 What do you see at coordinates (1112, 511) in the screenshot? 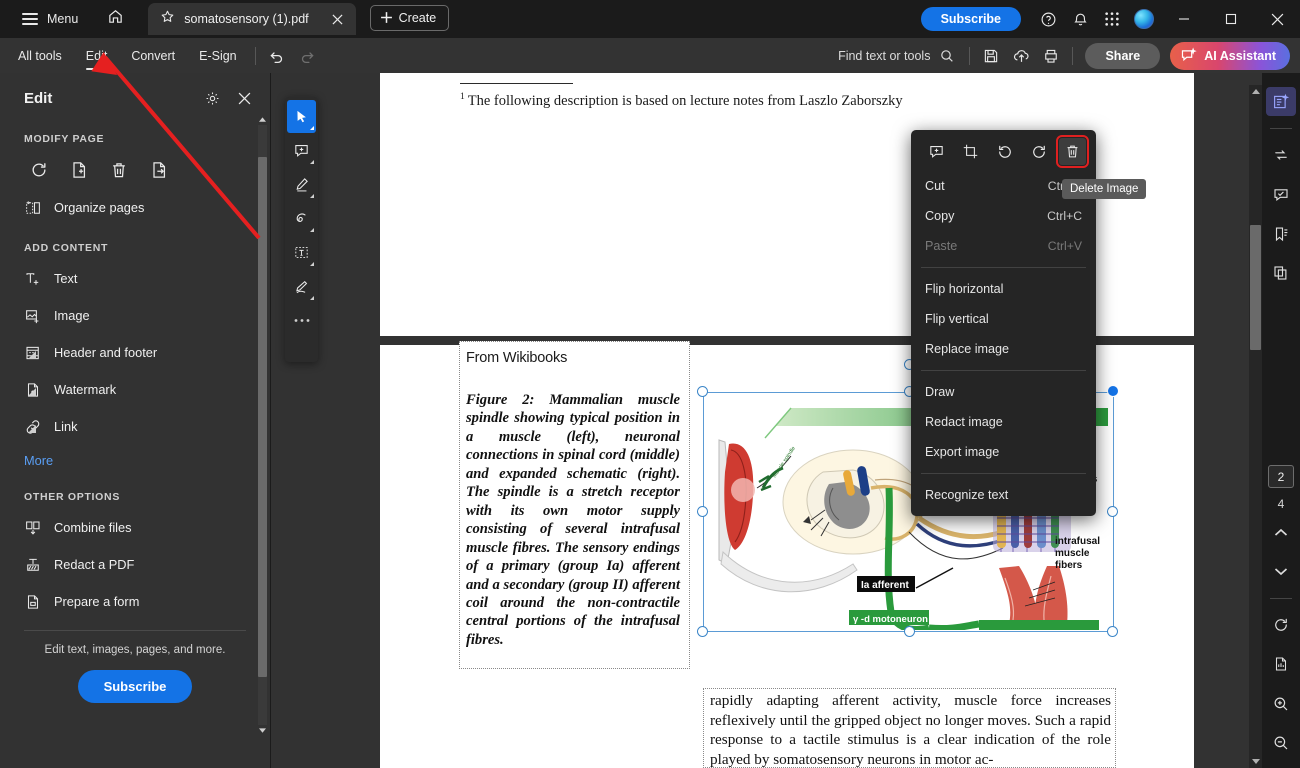
I see `resize-handle-middle-right` at bounding box center [1112, 511].